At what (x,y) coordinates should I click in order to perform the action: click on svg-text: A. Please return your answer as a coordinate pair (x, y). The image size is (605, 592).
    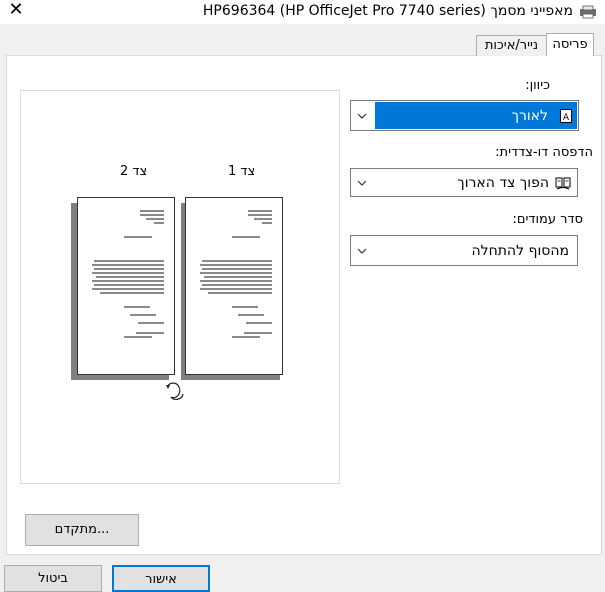
    Looking at the image, I should click on (566, 118).